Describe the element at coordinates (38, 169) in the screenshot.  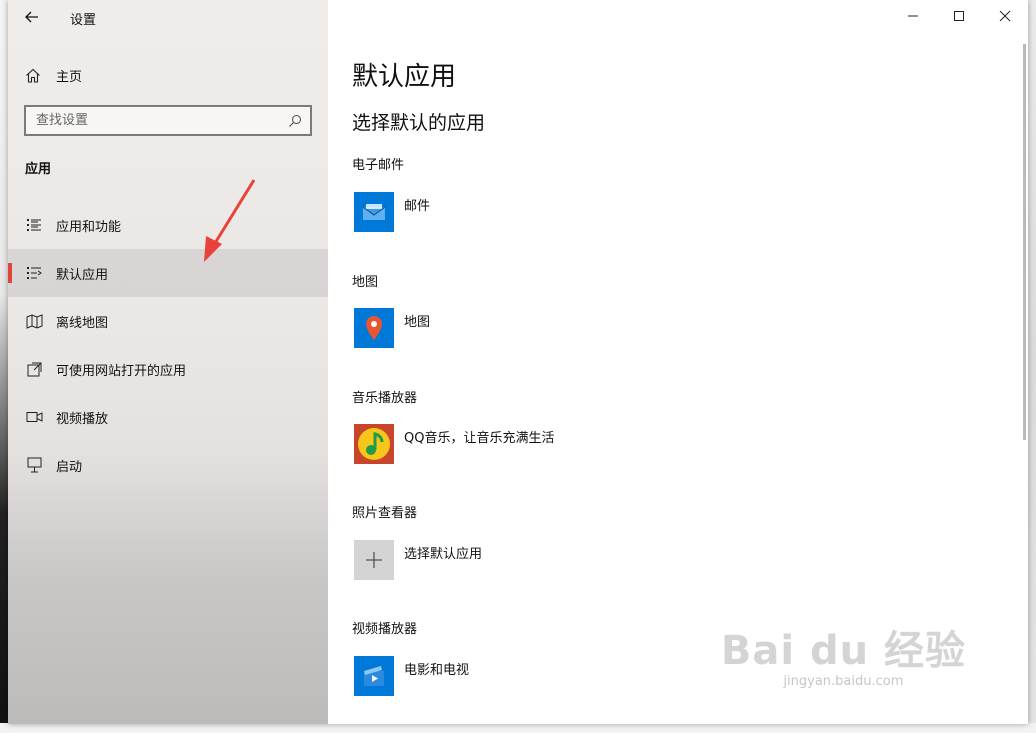
I see `section-header: 应用` at that location.